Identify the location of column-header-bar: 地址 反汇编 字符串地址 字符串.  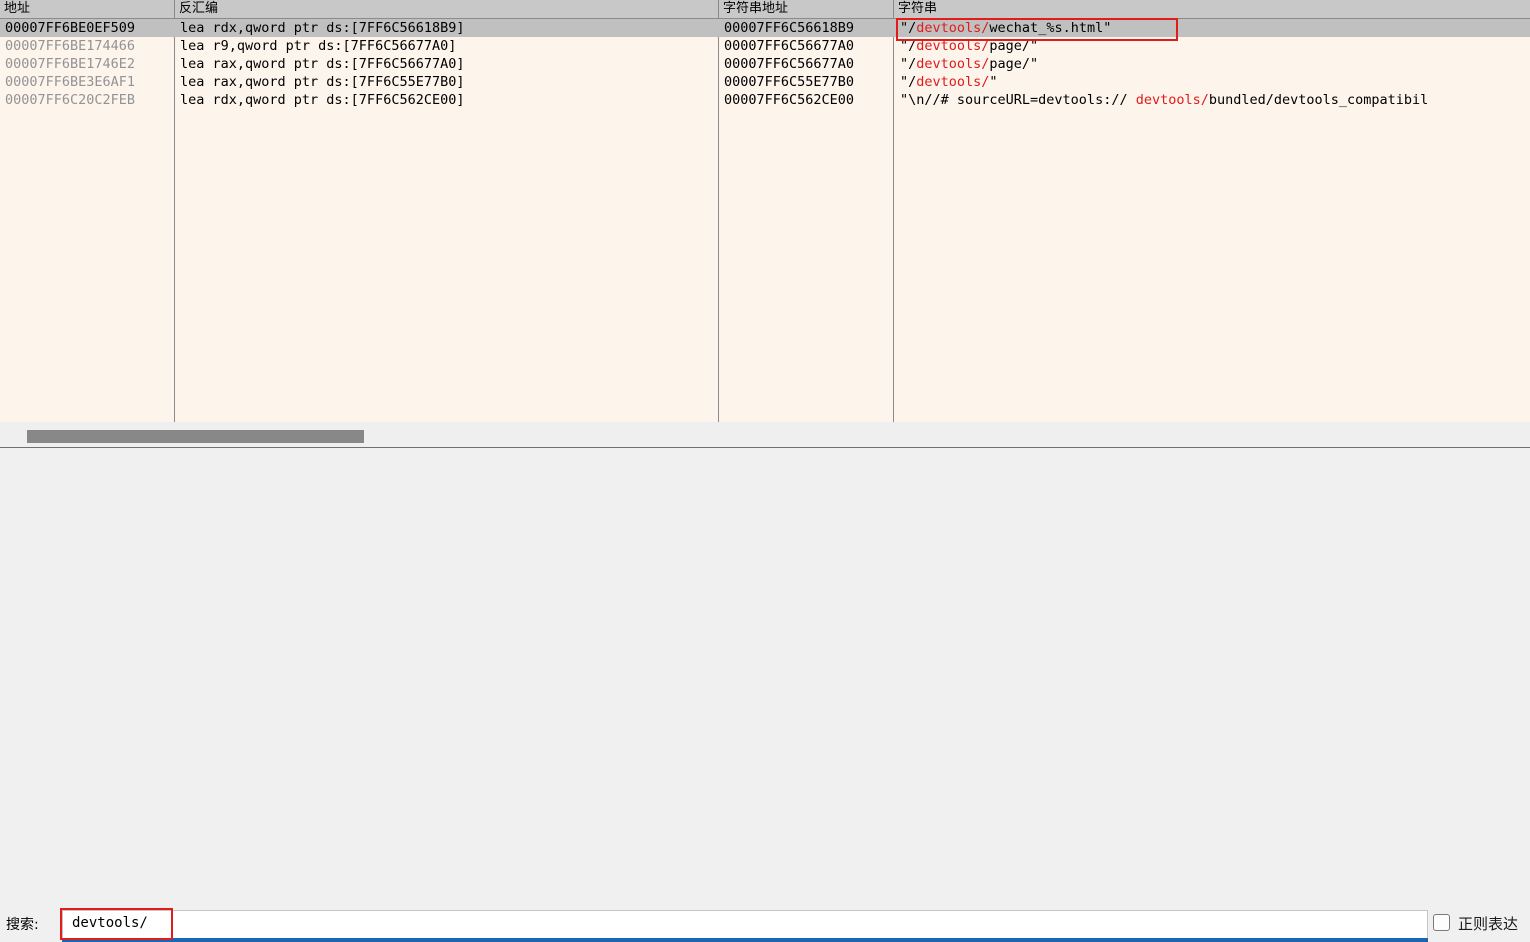
(765, 9).